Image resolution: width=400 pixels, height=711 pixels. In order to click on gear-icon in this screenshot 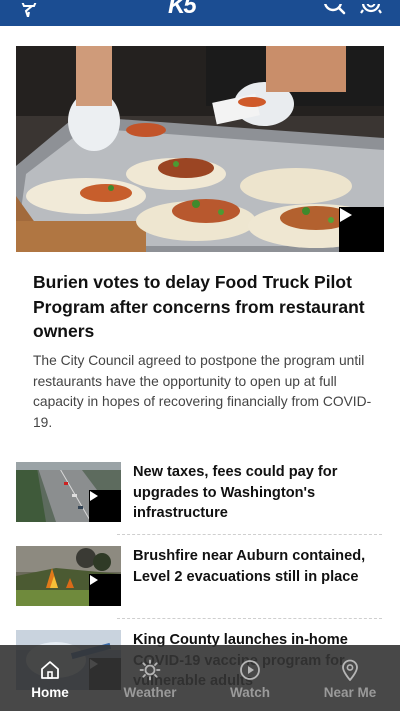, I will do `click(371, 9)`.